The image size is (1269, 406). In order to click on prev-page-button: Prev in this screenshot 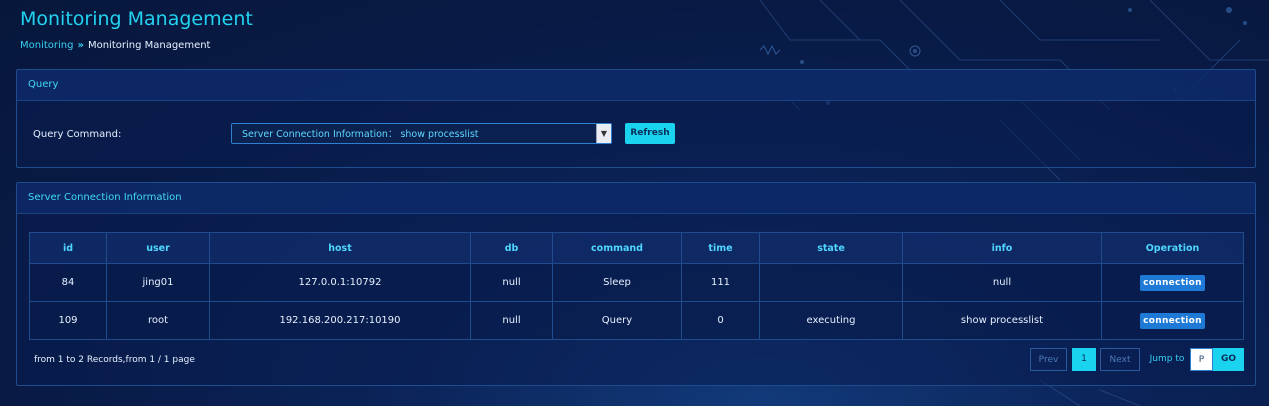, I will do `click(1048, 359)`.